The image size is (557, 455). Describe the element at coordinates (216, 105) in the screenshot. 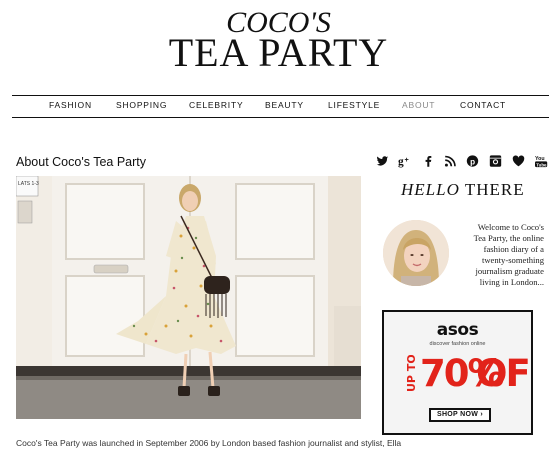

I see `nav-item-celebrity: CELEBRITY` at that location.